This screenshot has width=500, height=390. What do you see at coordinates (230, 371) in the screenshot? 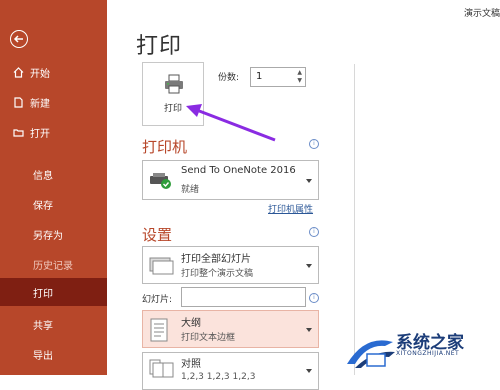
I see `collation-dropdown: 对照 1,2,3 1,2,3 1,2,3` at bounding box center [230, 371].